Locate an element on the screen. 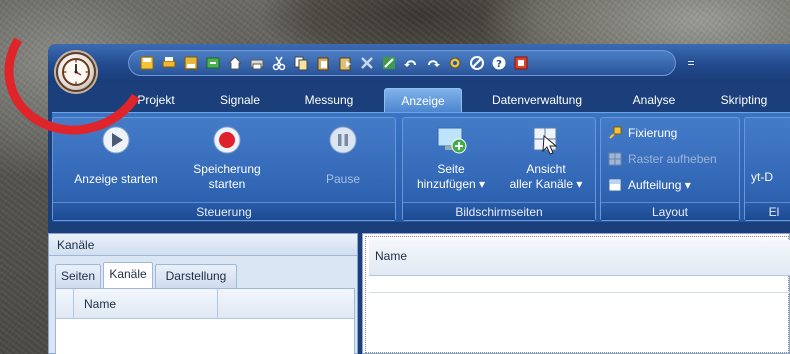  group-title-bildschirmseiten: Bildschirmseiten is located at coordinates (499, 211).